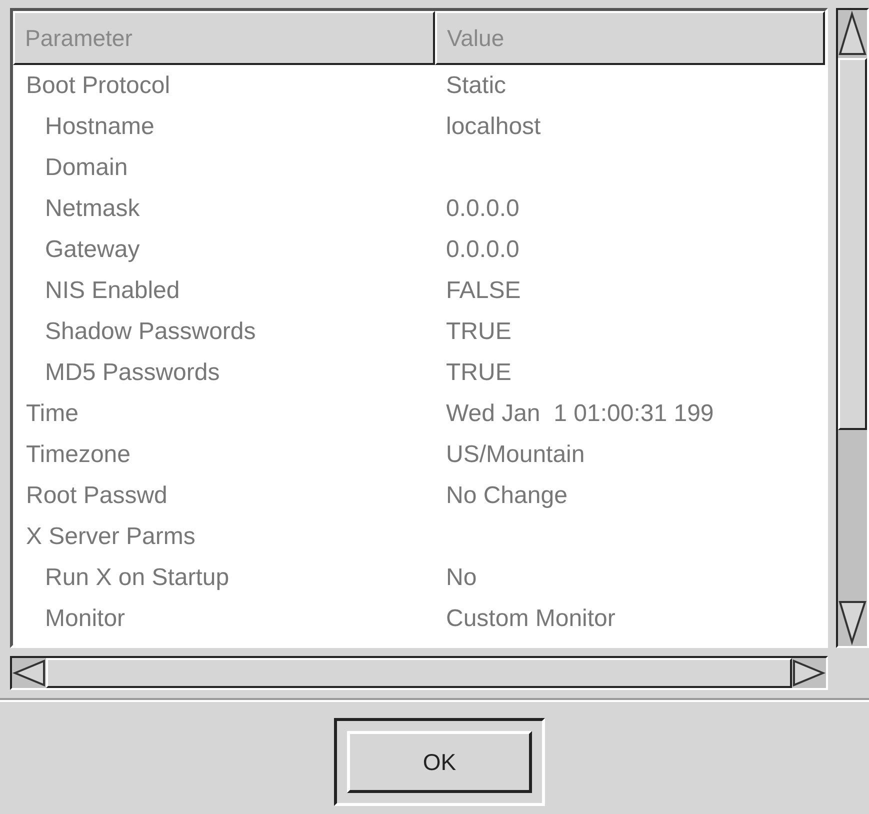 The height and width of the screenshot is (814, 869). Describe the element at coordinates (98, 86) in the screenshot. I see `parameter-cell: Boot Protocol` at that location.